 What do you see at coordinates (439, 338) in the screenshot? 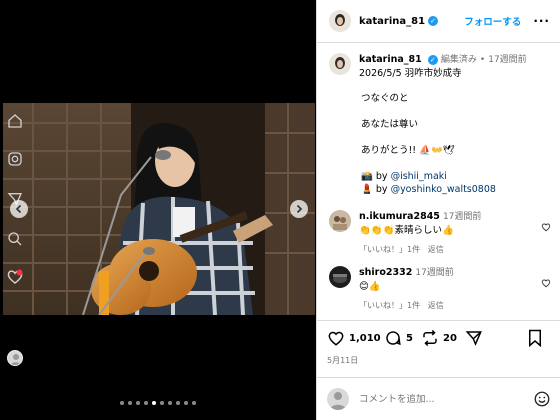
I see `repost-action: 20` at bounding box center [439, 338].